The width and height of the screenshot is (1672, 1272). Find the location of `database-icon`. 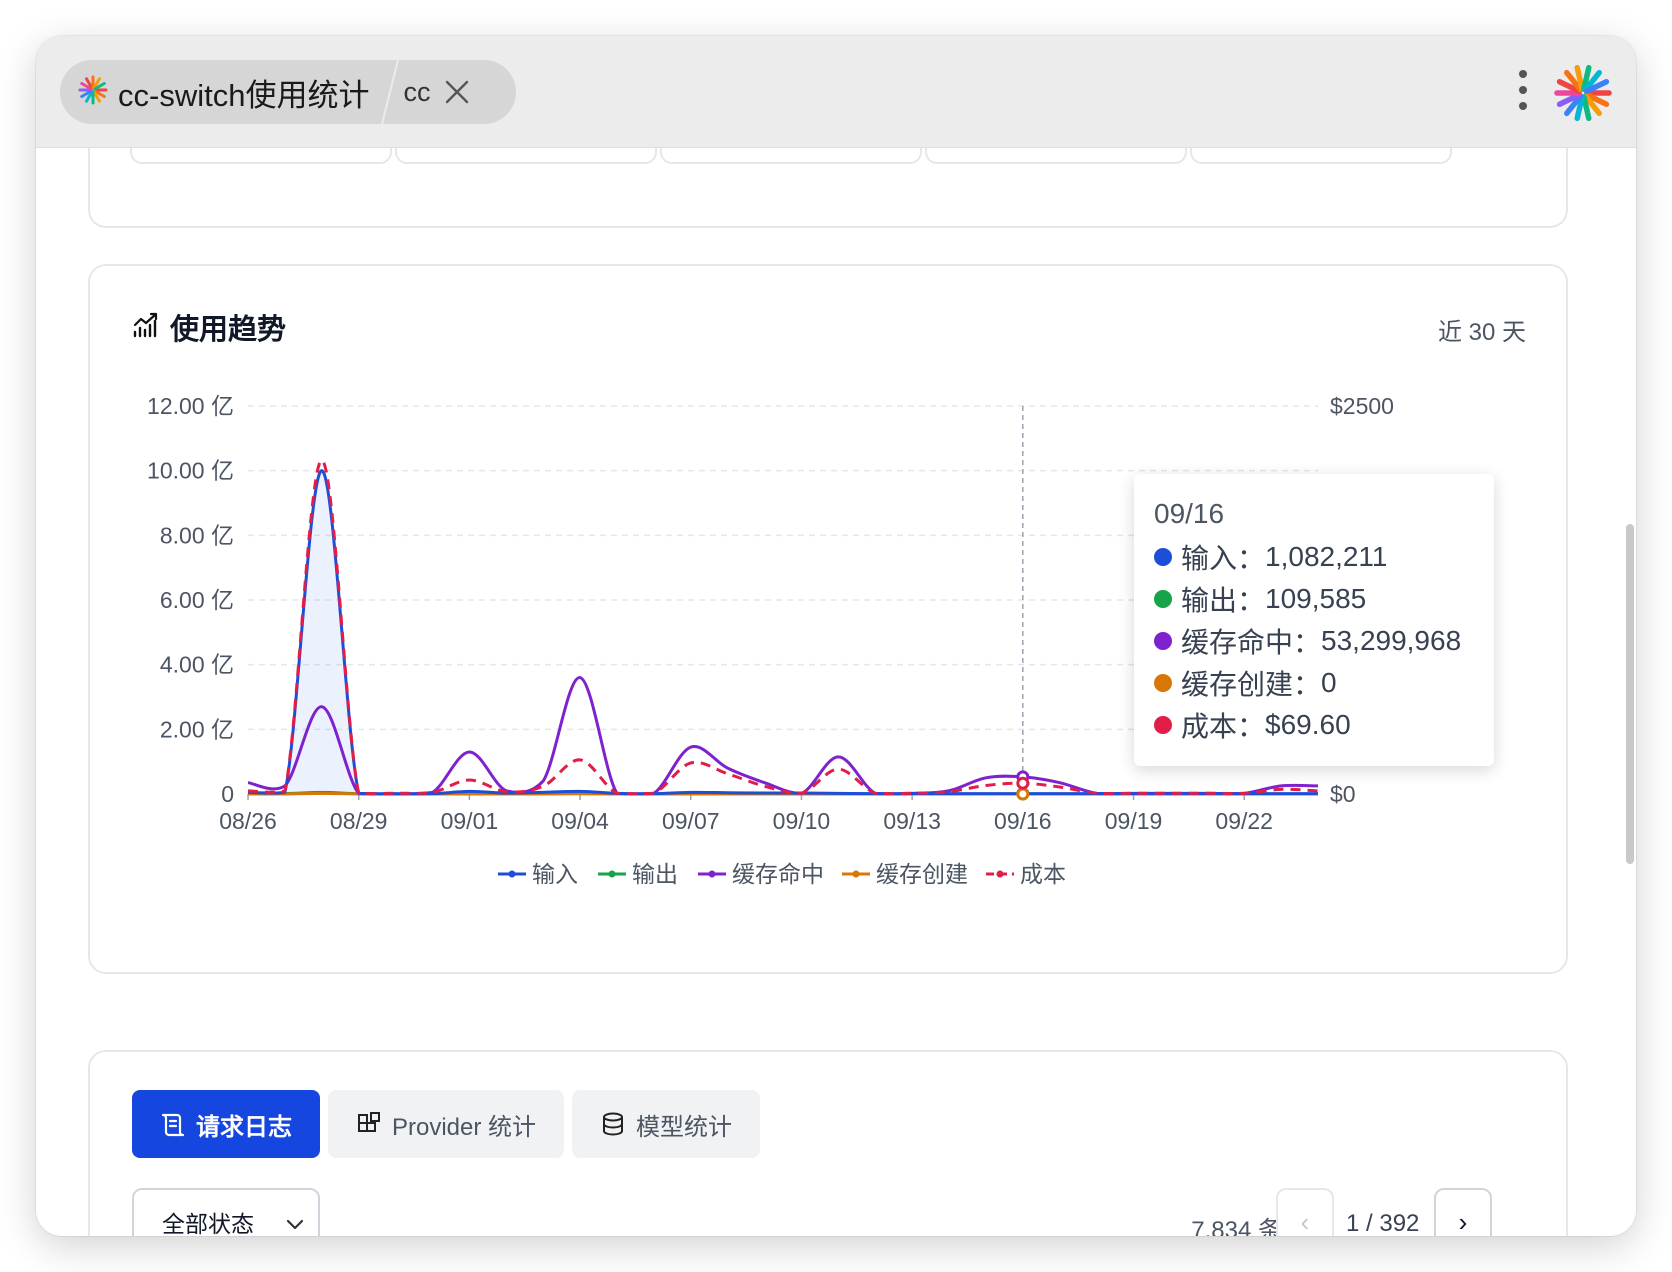

database-icon is located at coordinates (613, 1124).